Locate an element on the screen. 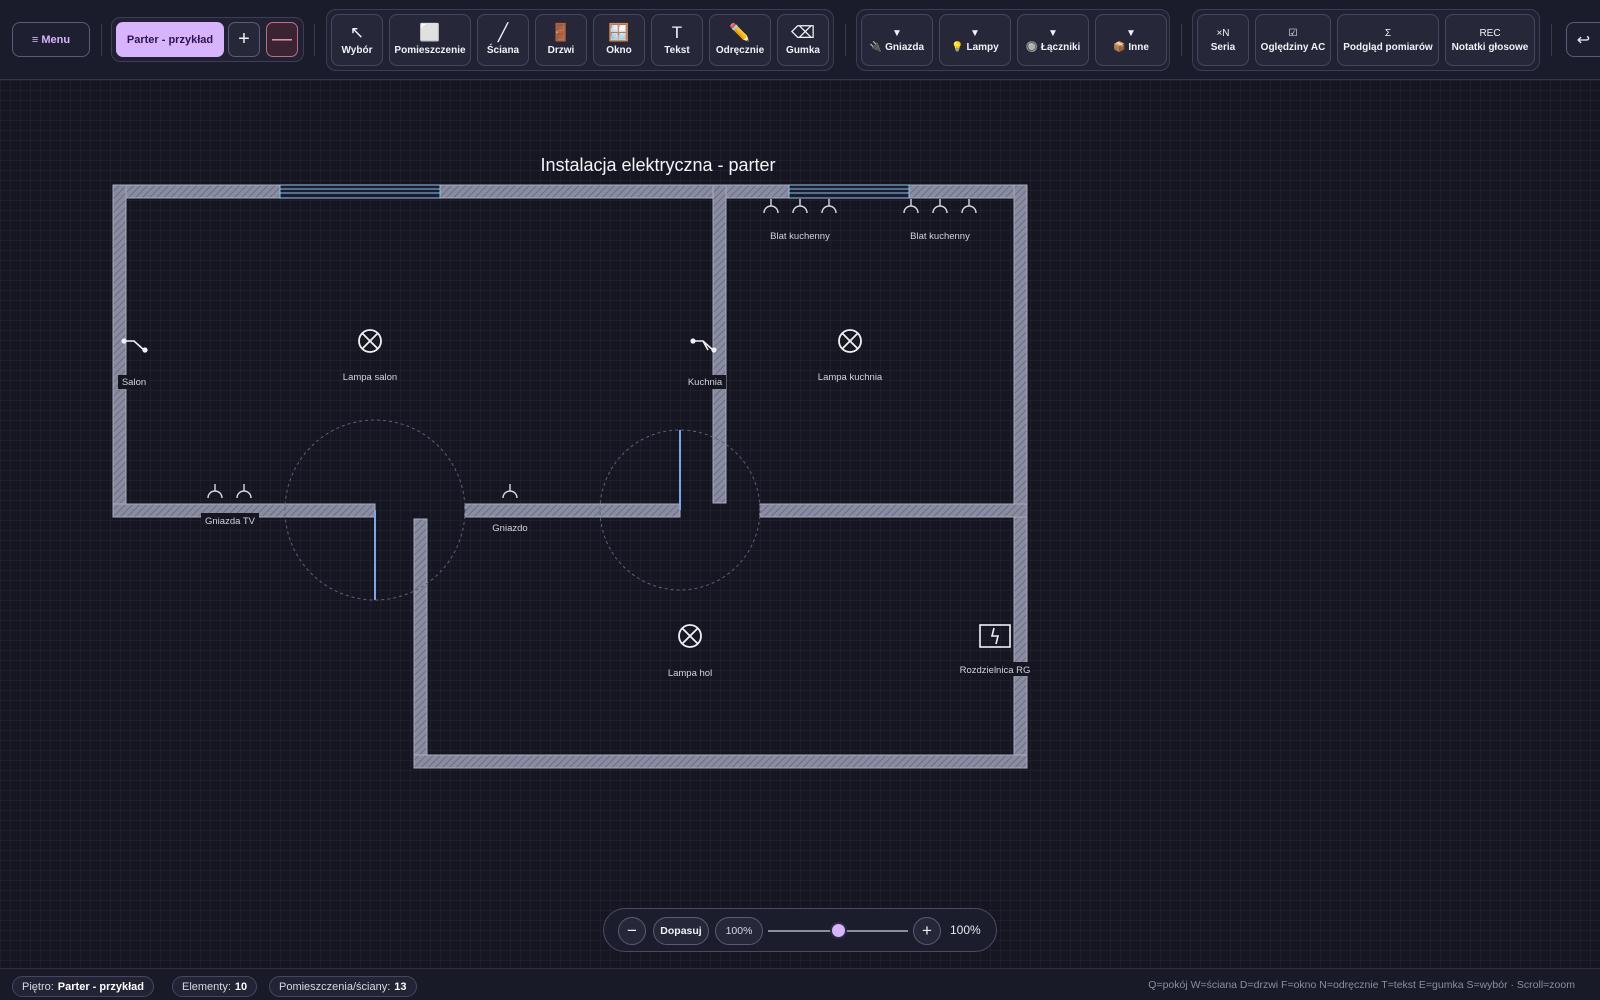 The height and width of the screenshot is (1000, 1600). voice-notes-label: Notatki głosowe is located at coordinates (1490, 47).